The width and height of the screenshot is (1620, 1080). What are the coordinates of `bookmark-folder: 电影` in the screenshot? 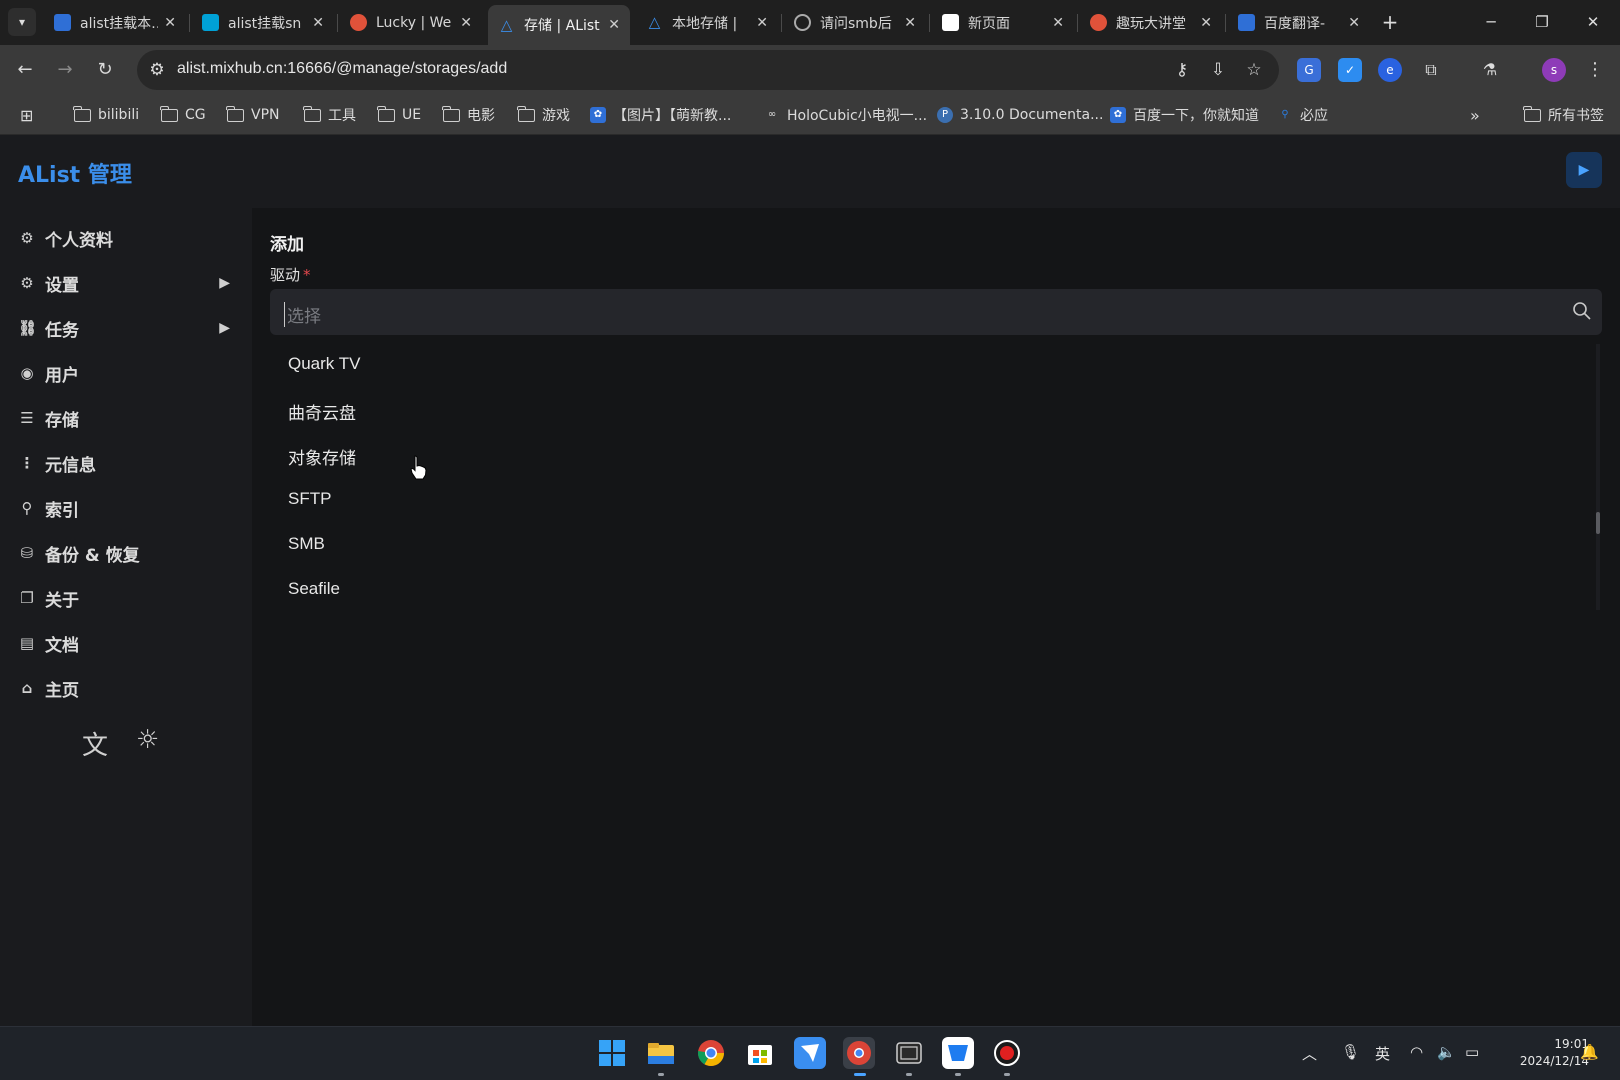 It's located at (468, 115).